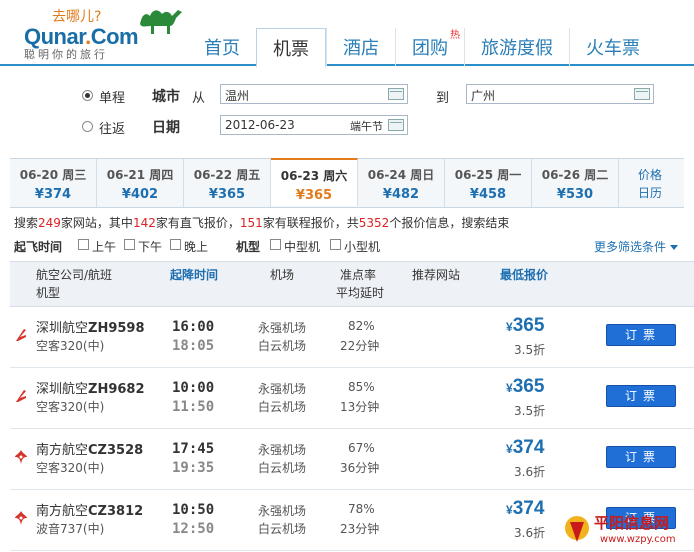  What do you see at coordinates (222, 47) in the screenshot?
I see `nav-home: 首页` at bounding box center [222, 47].